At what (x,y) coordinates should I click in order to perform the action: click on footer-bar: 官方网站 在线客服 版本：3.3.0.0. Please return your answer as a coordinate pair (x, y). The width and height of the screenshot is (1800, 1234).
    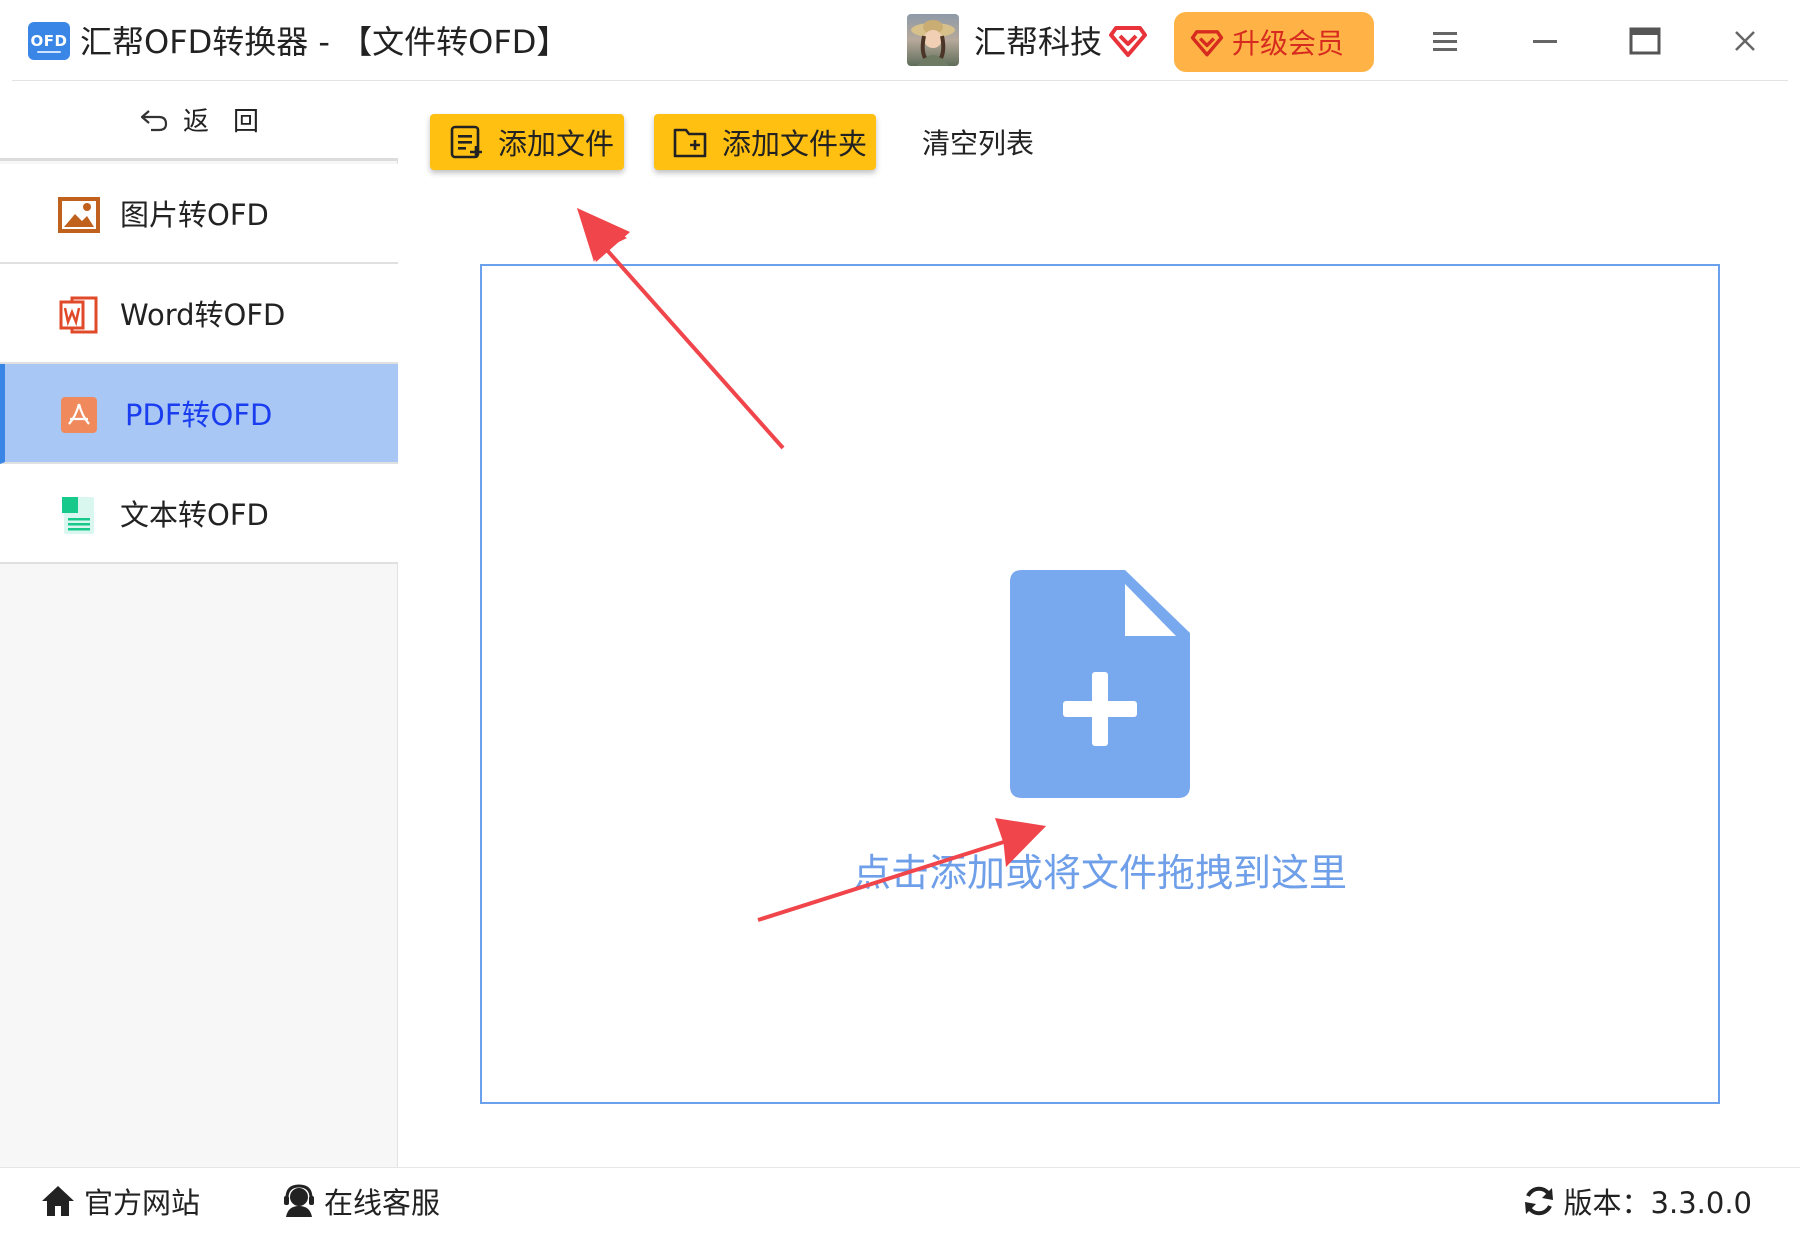
    Looking at the image, I should click on (900, 1200).